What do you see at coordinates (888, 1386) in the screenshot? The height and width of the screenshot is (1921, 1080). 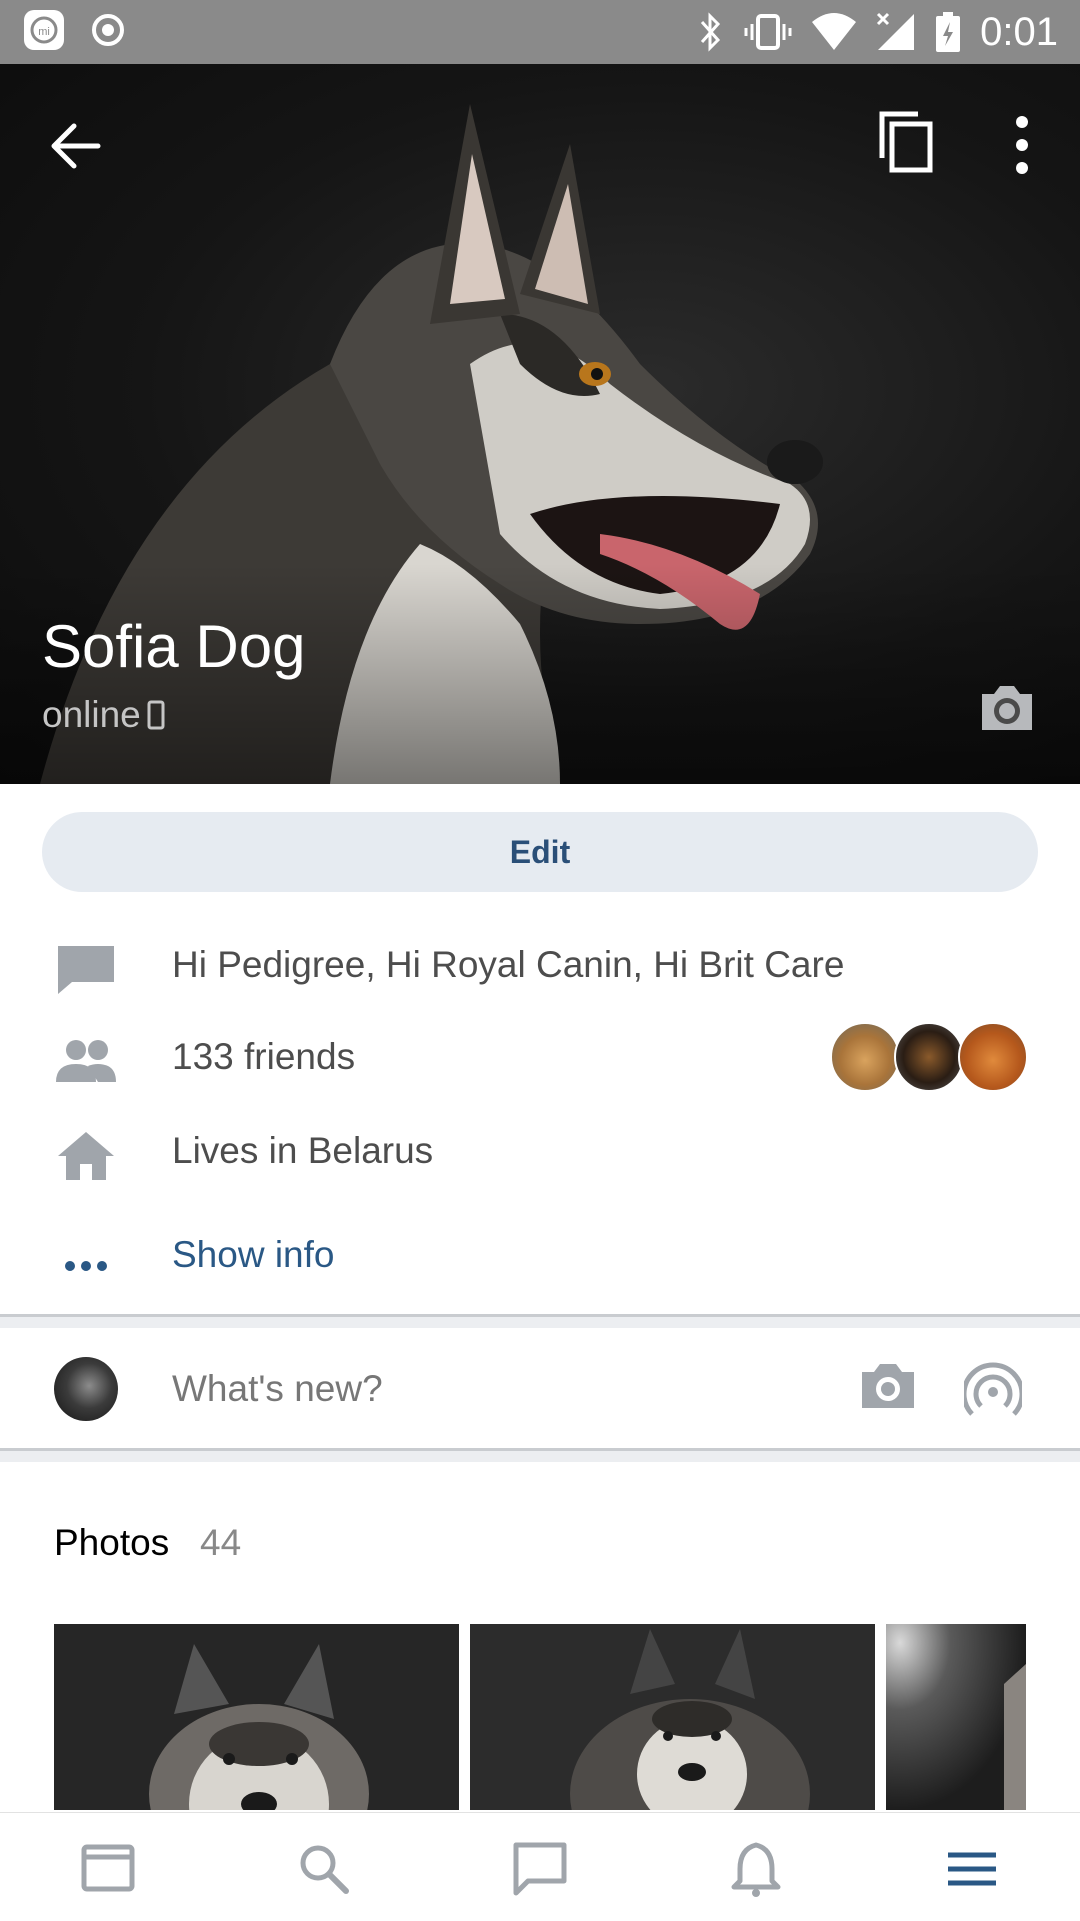 I see `camera-icon` at bounding box center [888, 1386].